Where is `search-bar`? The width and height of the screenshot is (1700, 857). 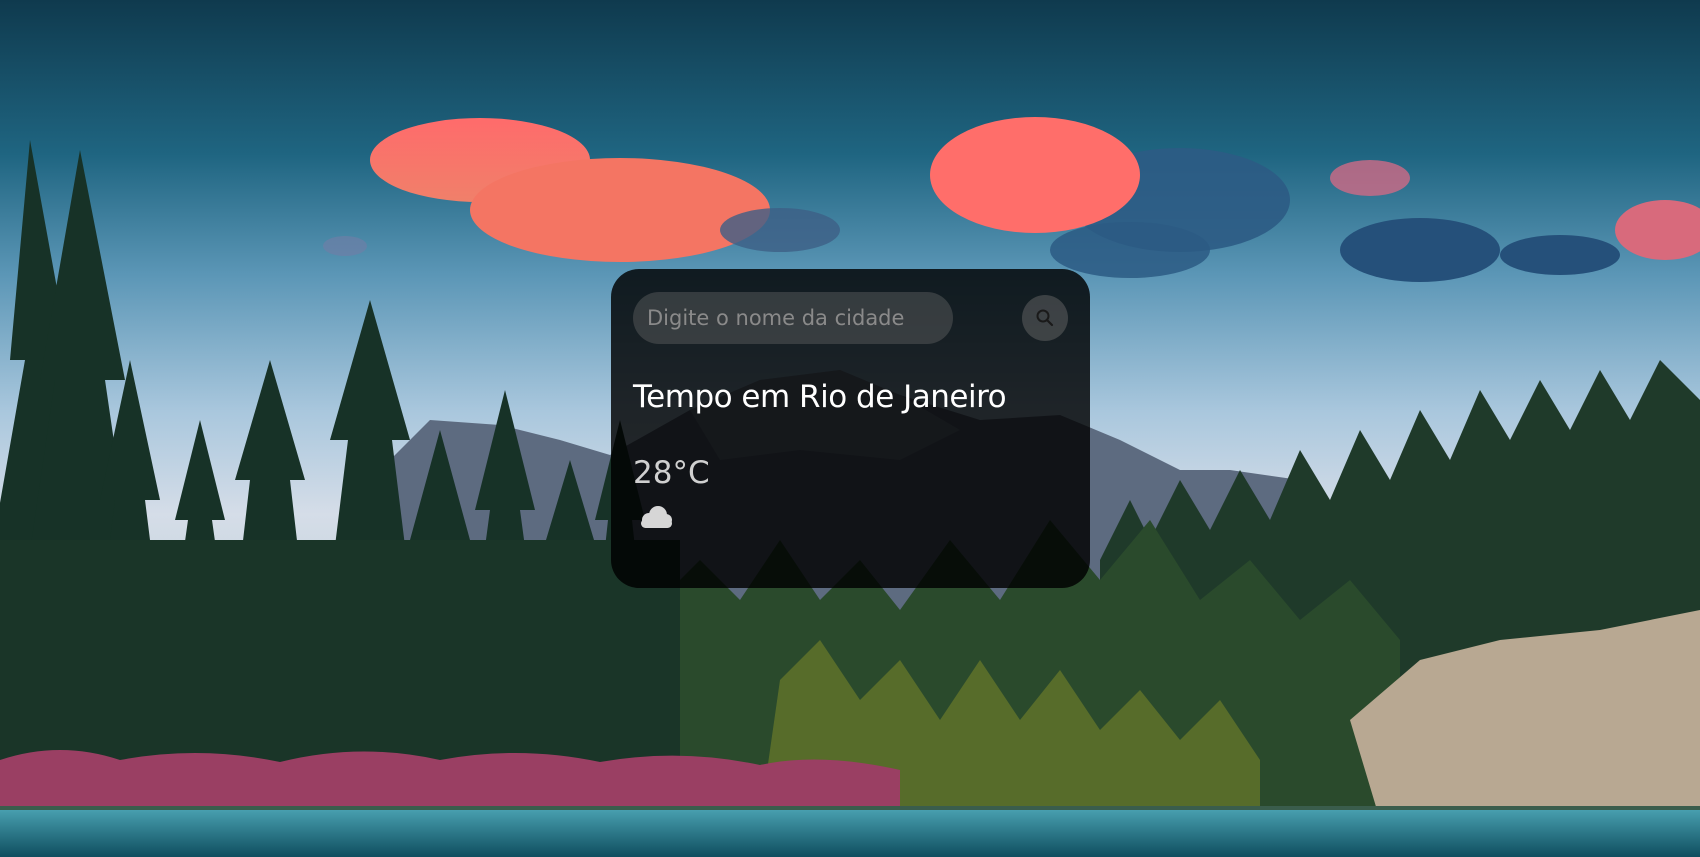
search-bar is located at coordinates (850, 318).